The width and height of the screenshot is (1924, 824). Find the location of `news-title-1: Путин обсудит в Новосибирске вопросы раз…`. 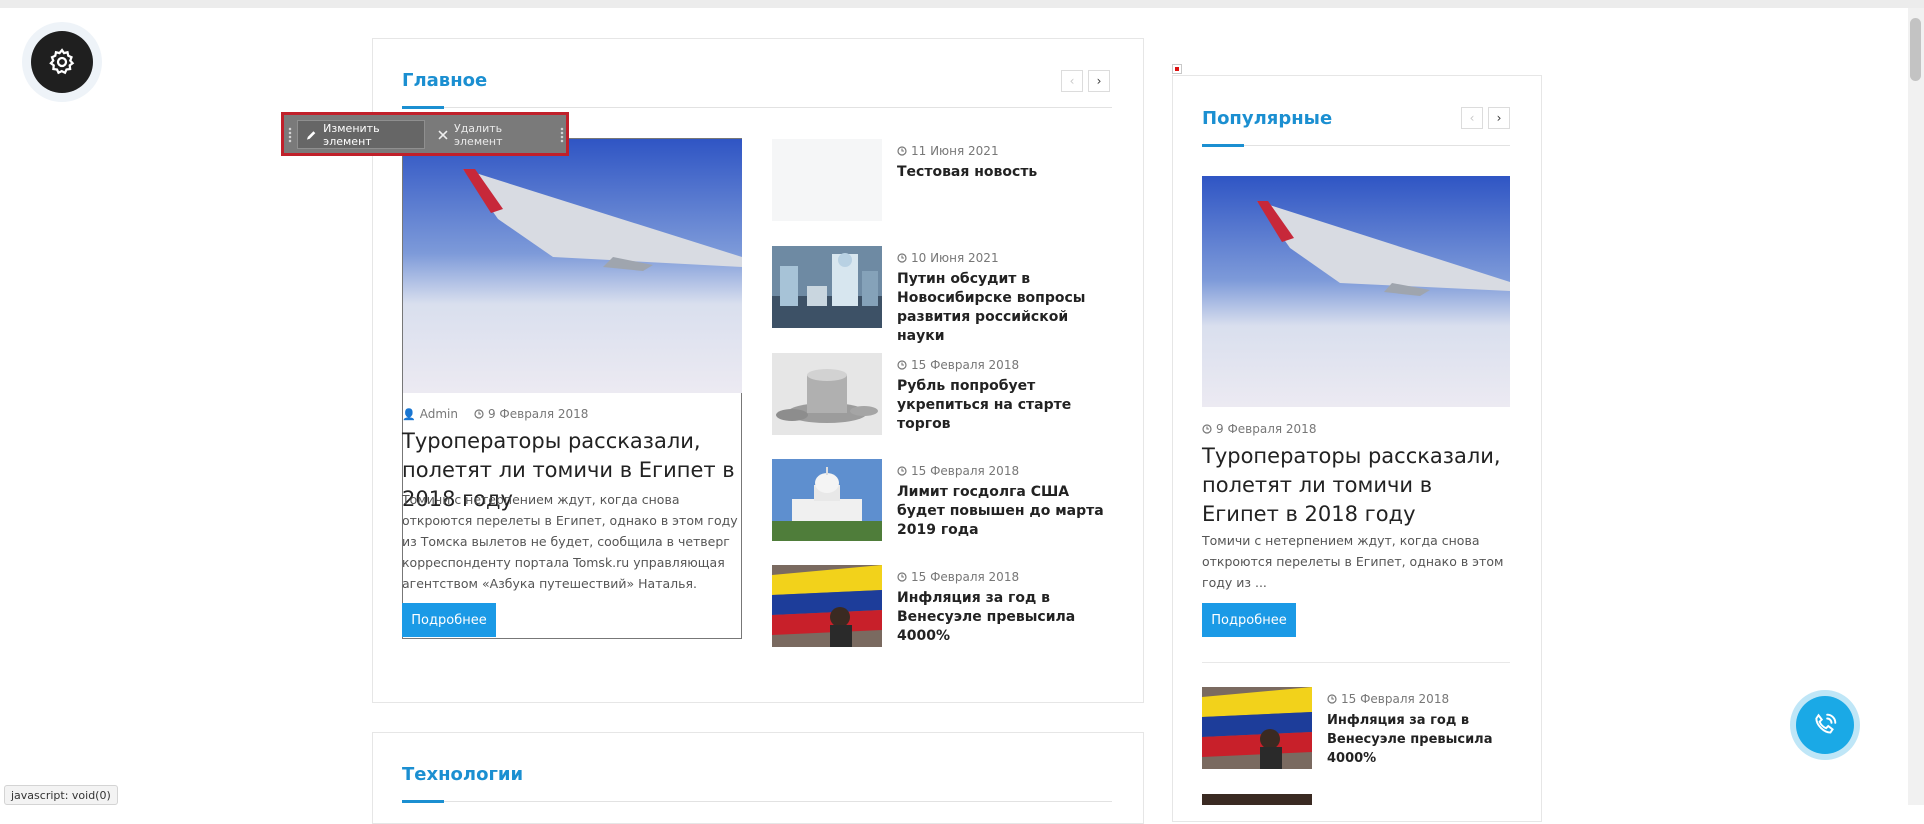

news-title-1: Путин обсудит в Новосибирске вопросы раз… is located at coordinates (1004, 308).